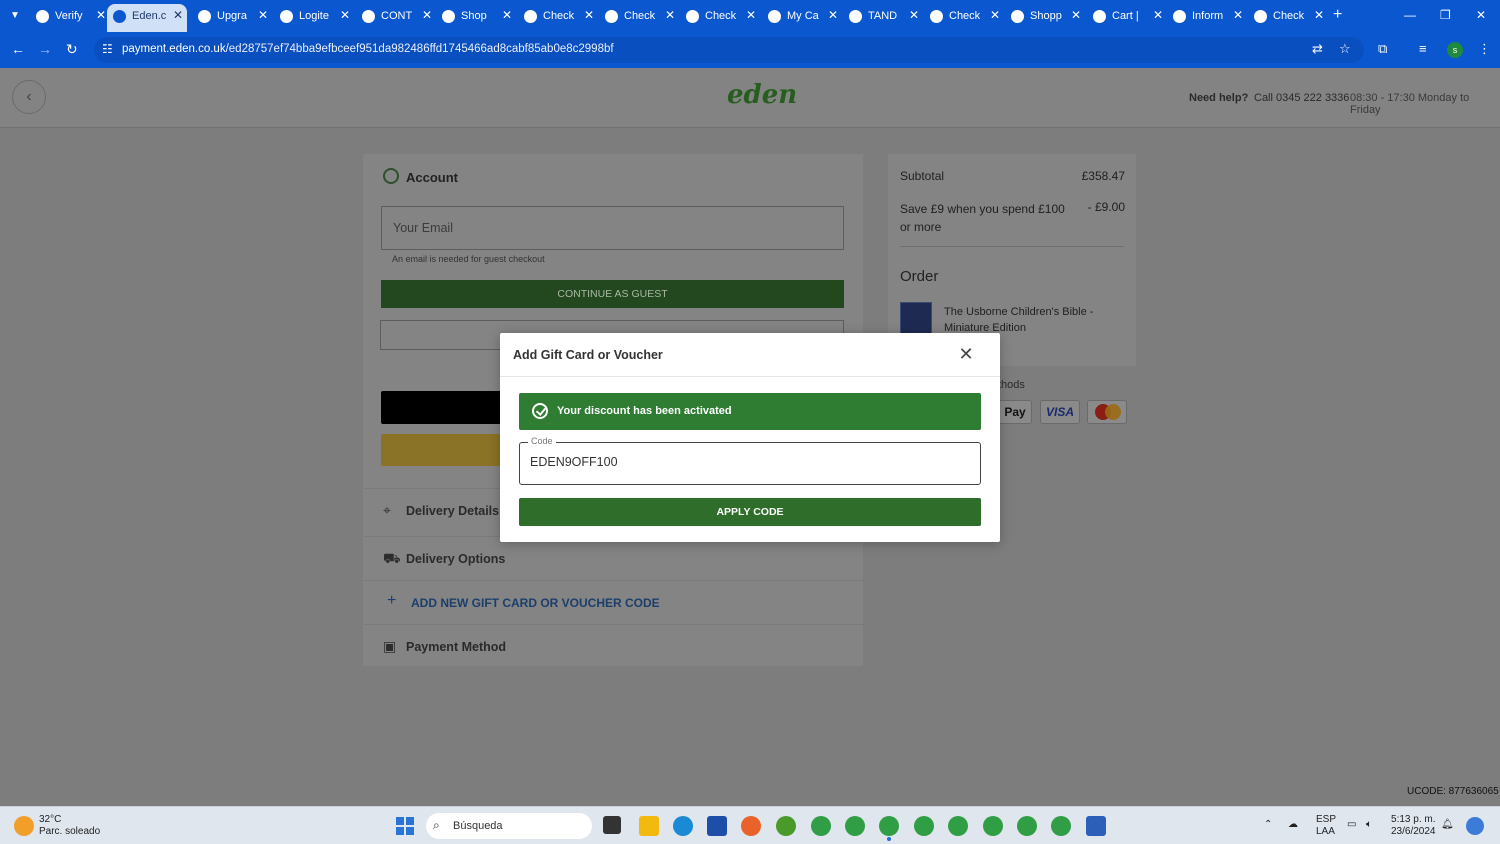 This screenshot has height=844, width=1500. Describe the element at coordinates (1369, 824) in the screenshot. I see `volume-icon: 🔈︎` at that location.